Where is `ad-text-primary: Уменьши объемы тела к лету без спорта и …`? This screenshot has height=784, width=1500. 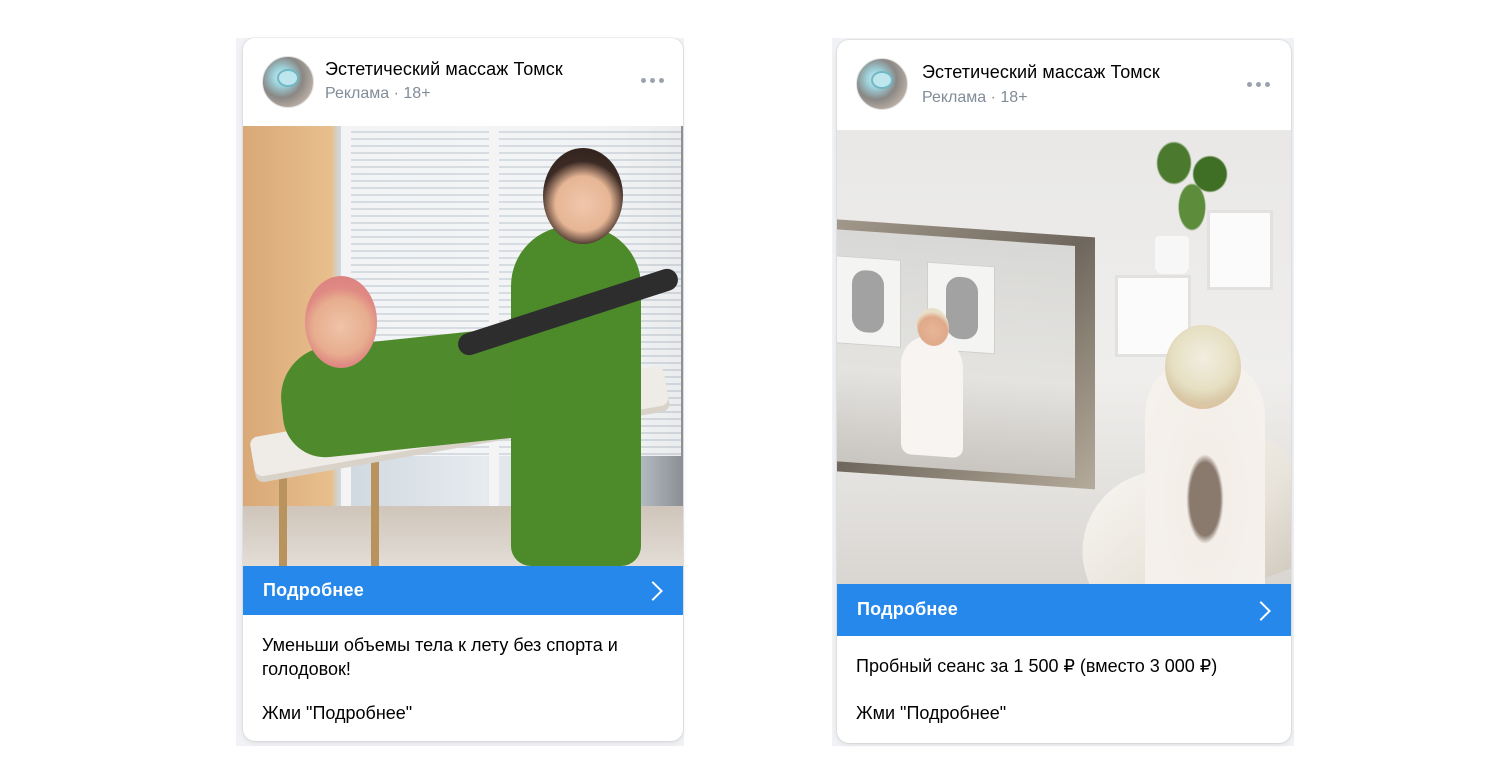 ad-text-primary: Уменьши объемы тела к лету без спорта и … is located at coordinates (440, 657).